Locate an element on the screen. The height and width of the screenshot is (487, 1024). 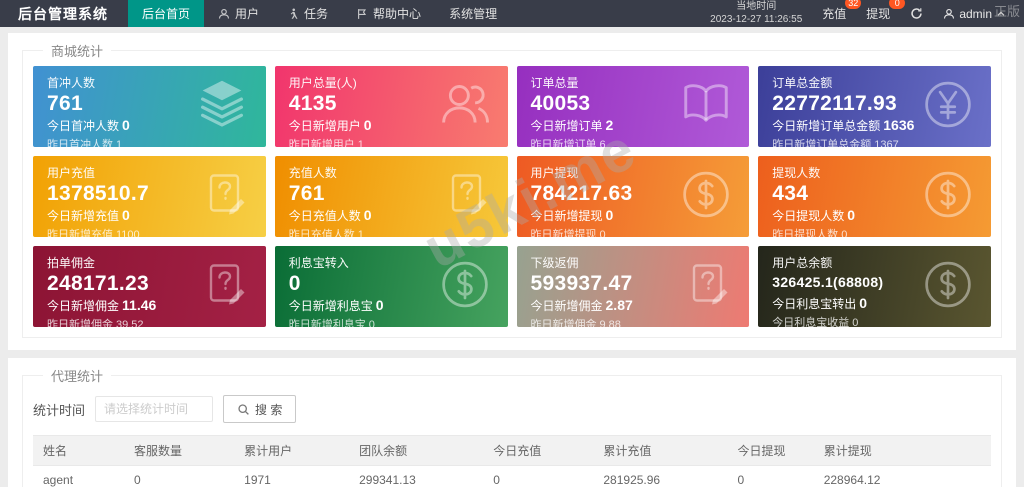
nav-item-label: 帮助中心 is located at coordinates (397, 14).